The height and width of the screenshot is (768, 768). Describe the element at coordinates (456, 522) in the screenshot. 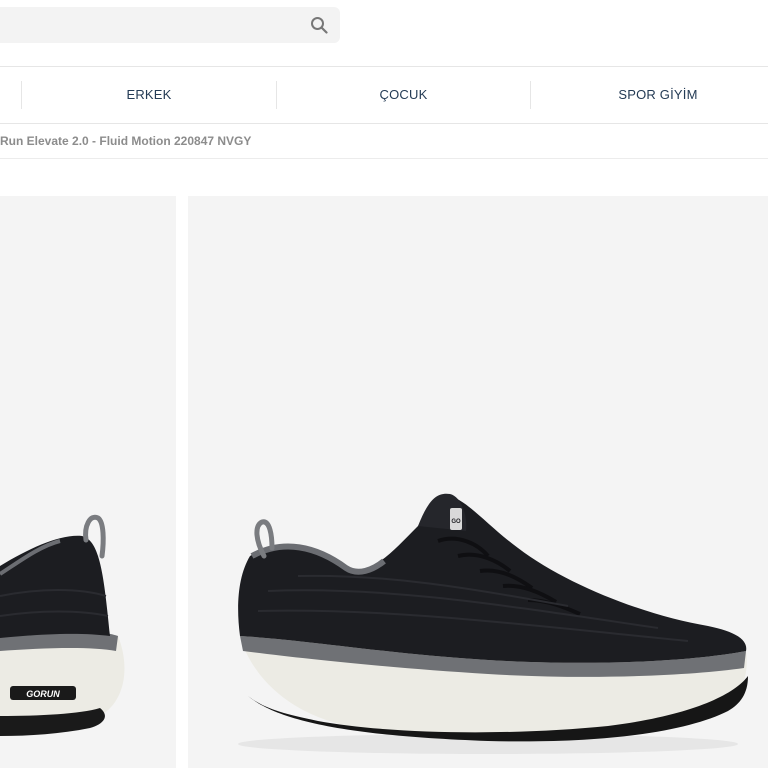

I see `tongue-logo: GO` at that location.